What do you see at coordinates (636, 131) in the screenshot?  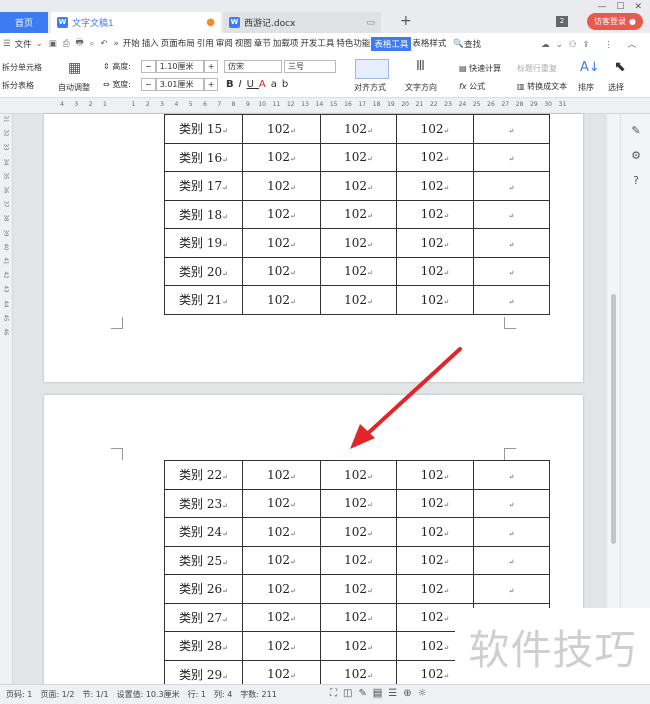 I see `pen-icon: ✎` at bounding box center [636, 131].